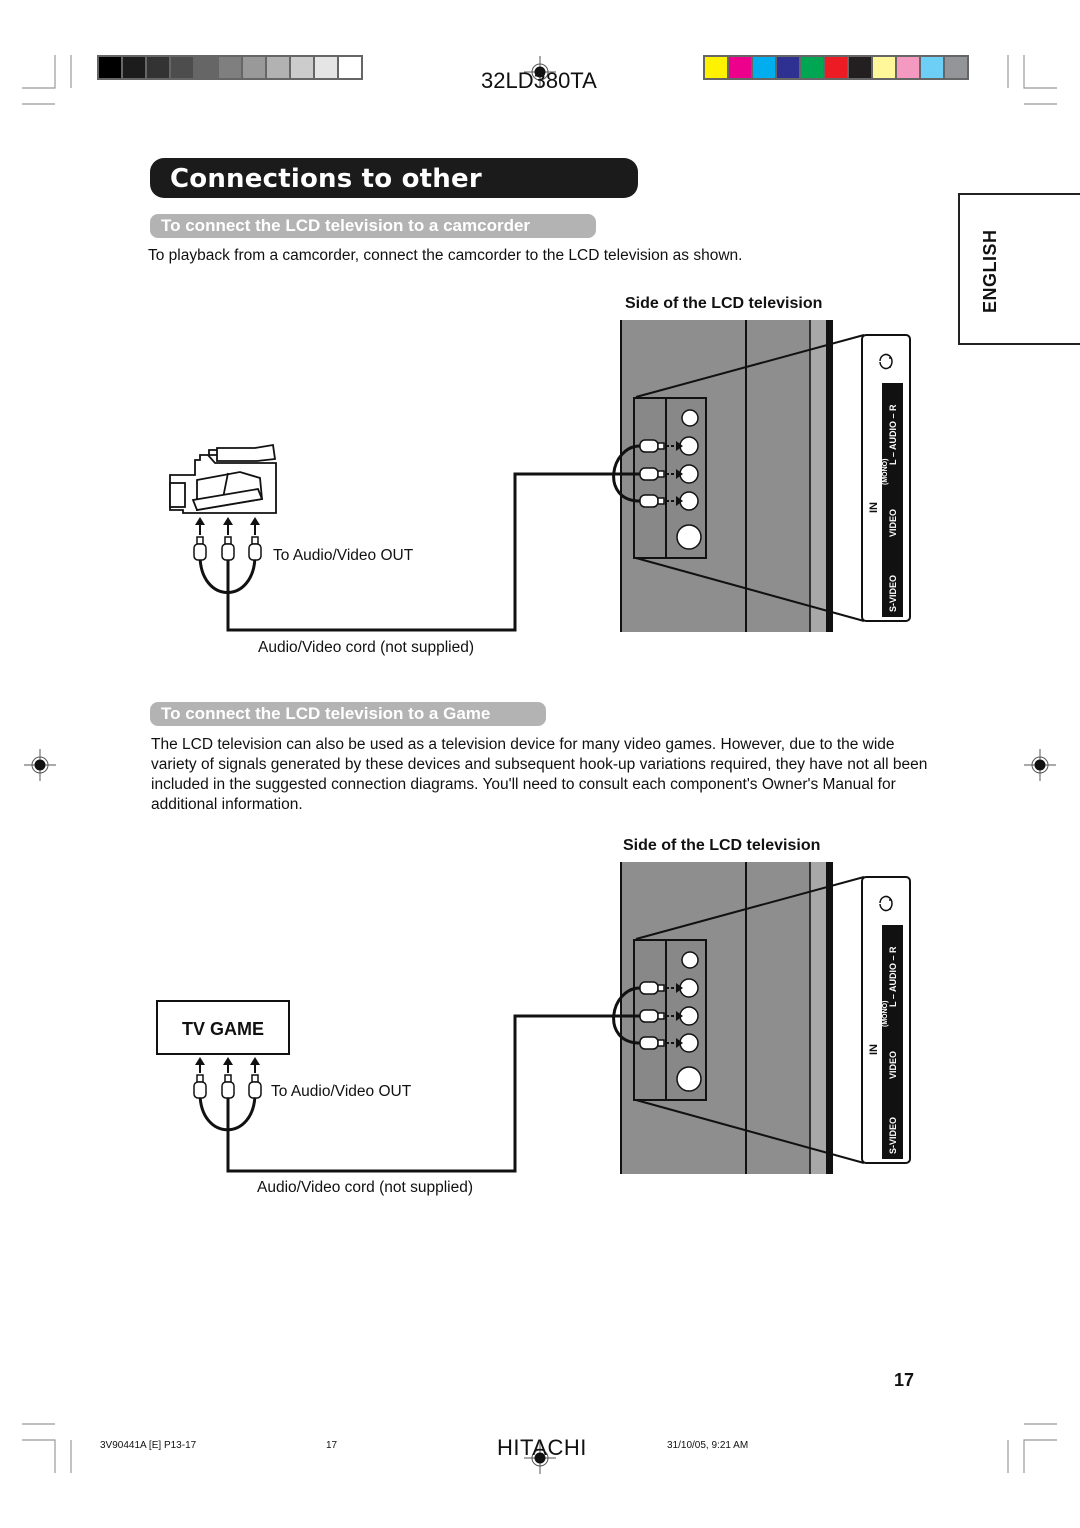 Image resolution: width=1080 pixels, height=1528 pixels. Describe the element at coordinates (540, 476) in the screenshot. I see `camcorder-connection-diagram: L – AUDIO – R VIDEO S-VIDEO (MONO) IN` at that location.